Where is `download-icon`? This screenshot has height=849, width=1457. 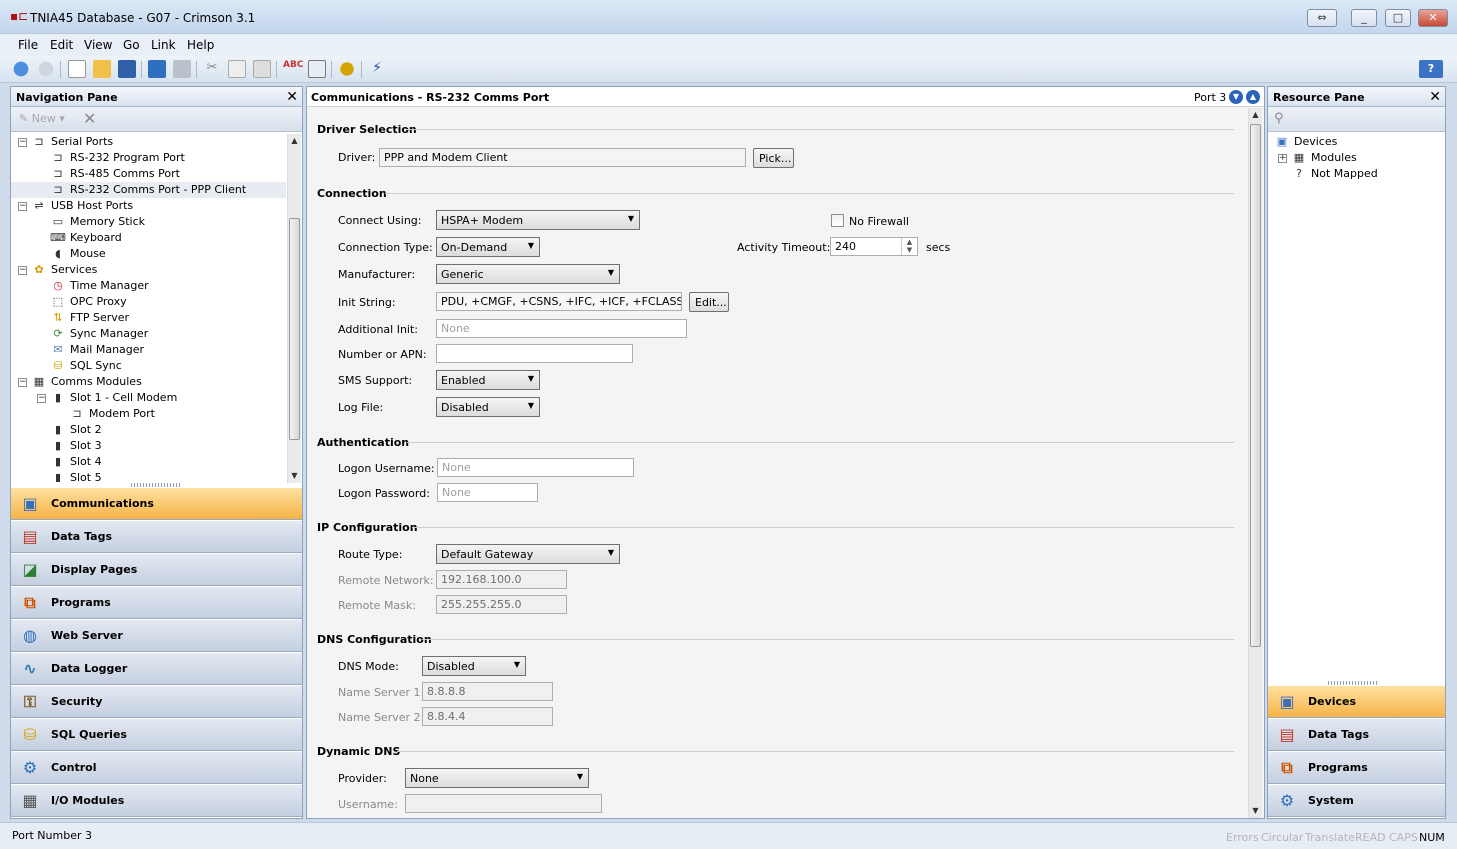 download-icon is located at coordinates (157, 69).